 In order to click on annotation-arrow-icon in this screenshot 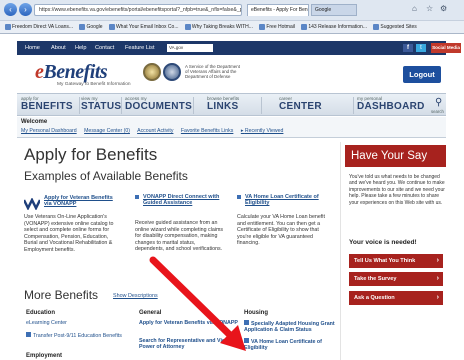, I will do `click(197, 303)`.